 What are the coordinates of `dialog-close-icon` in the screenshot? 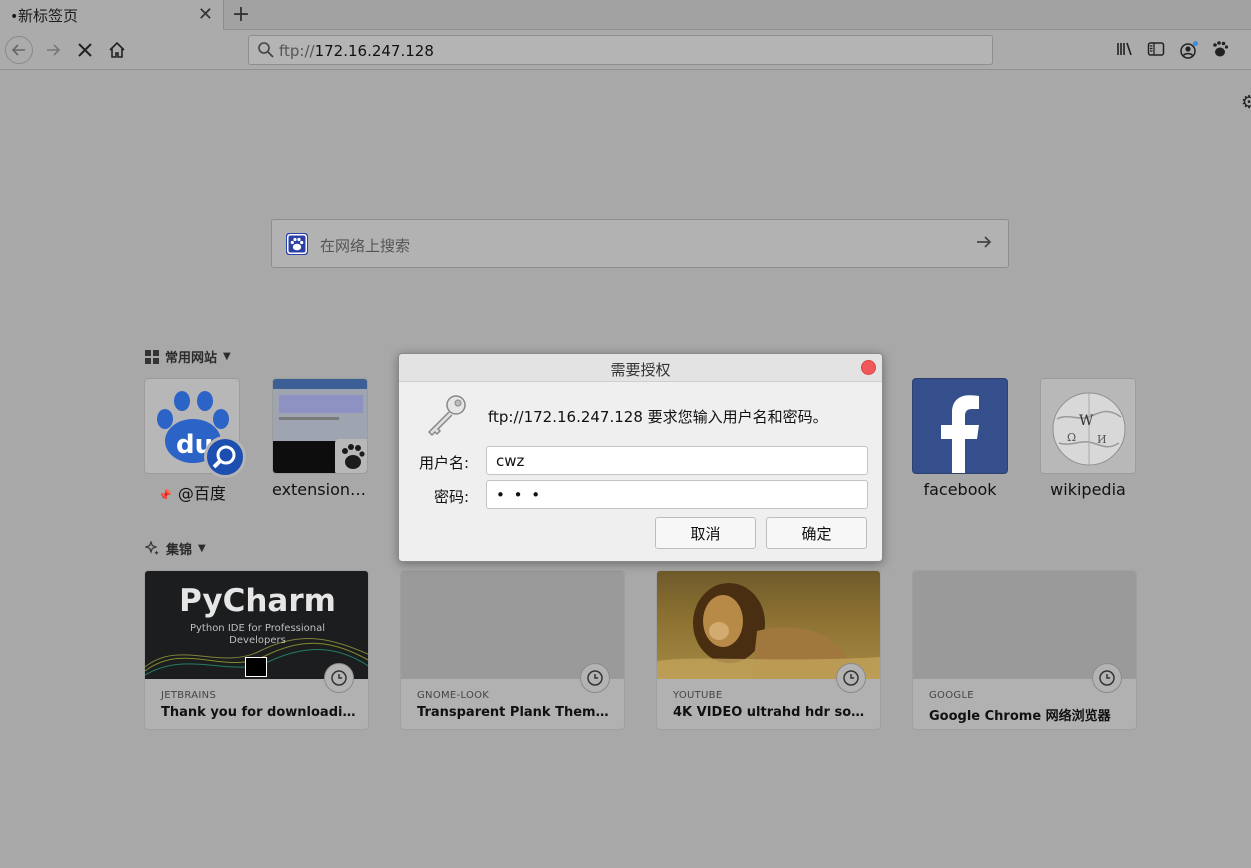 It's located at (868, 367).